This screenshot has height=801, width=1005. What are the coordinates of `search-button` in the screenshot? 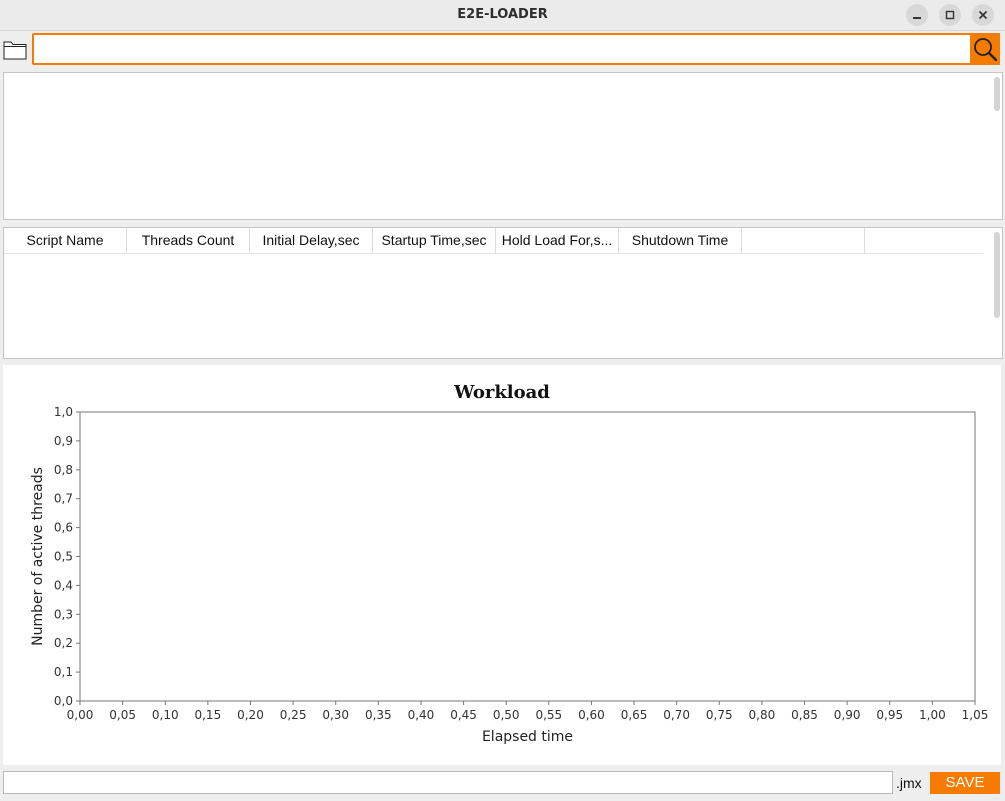 It's located at (985, 49).